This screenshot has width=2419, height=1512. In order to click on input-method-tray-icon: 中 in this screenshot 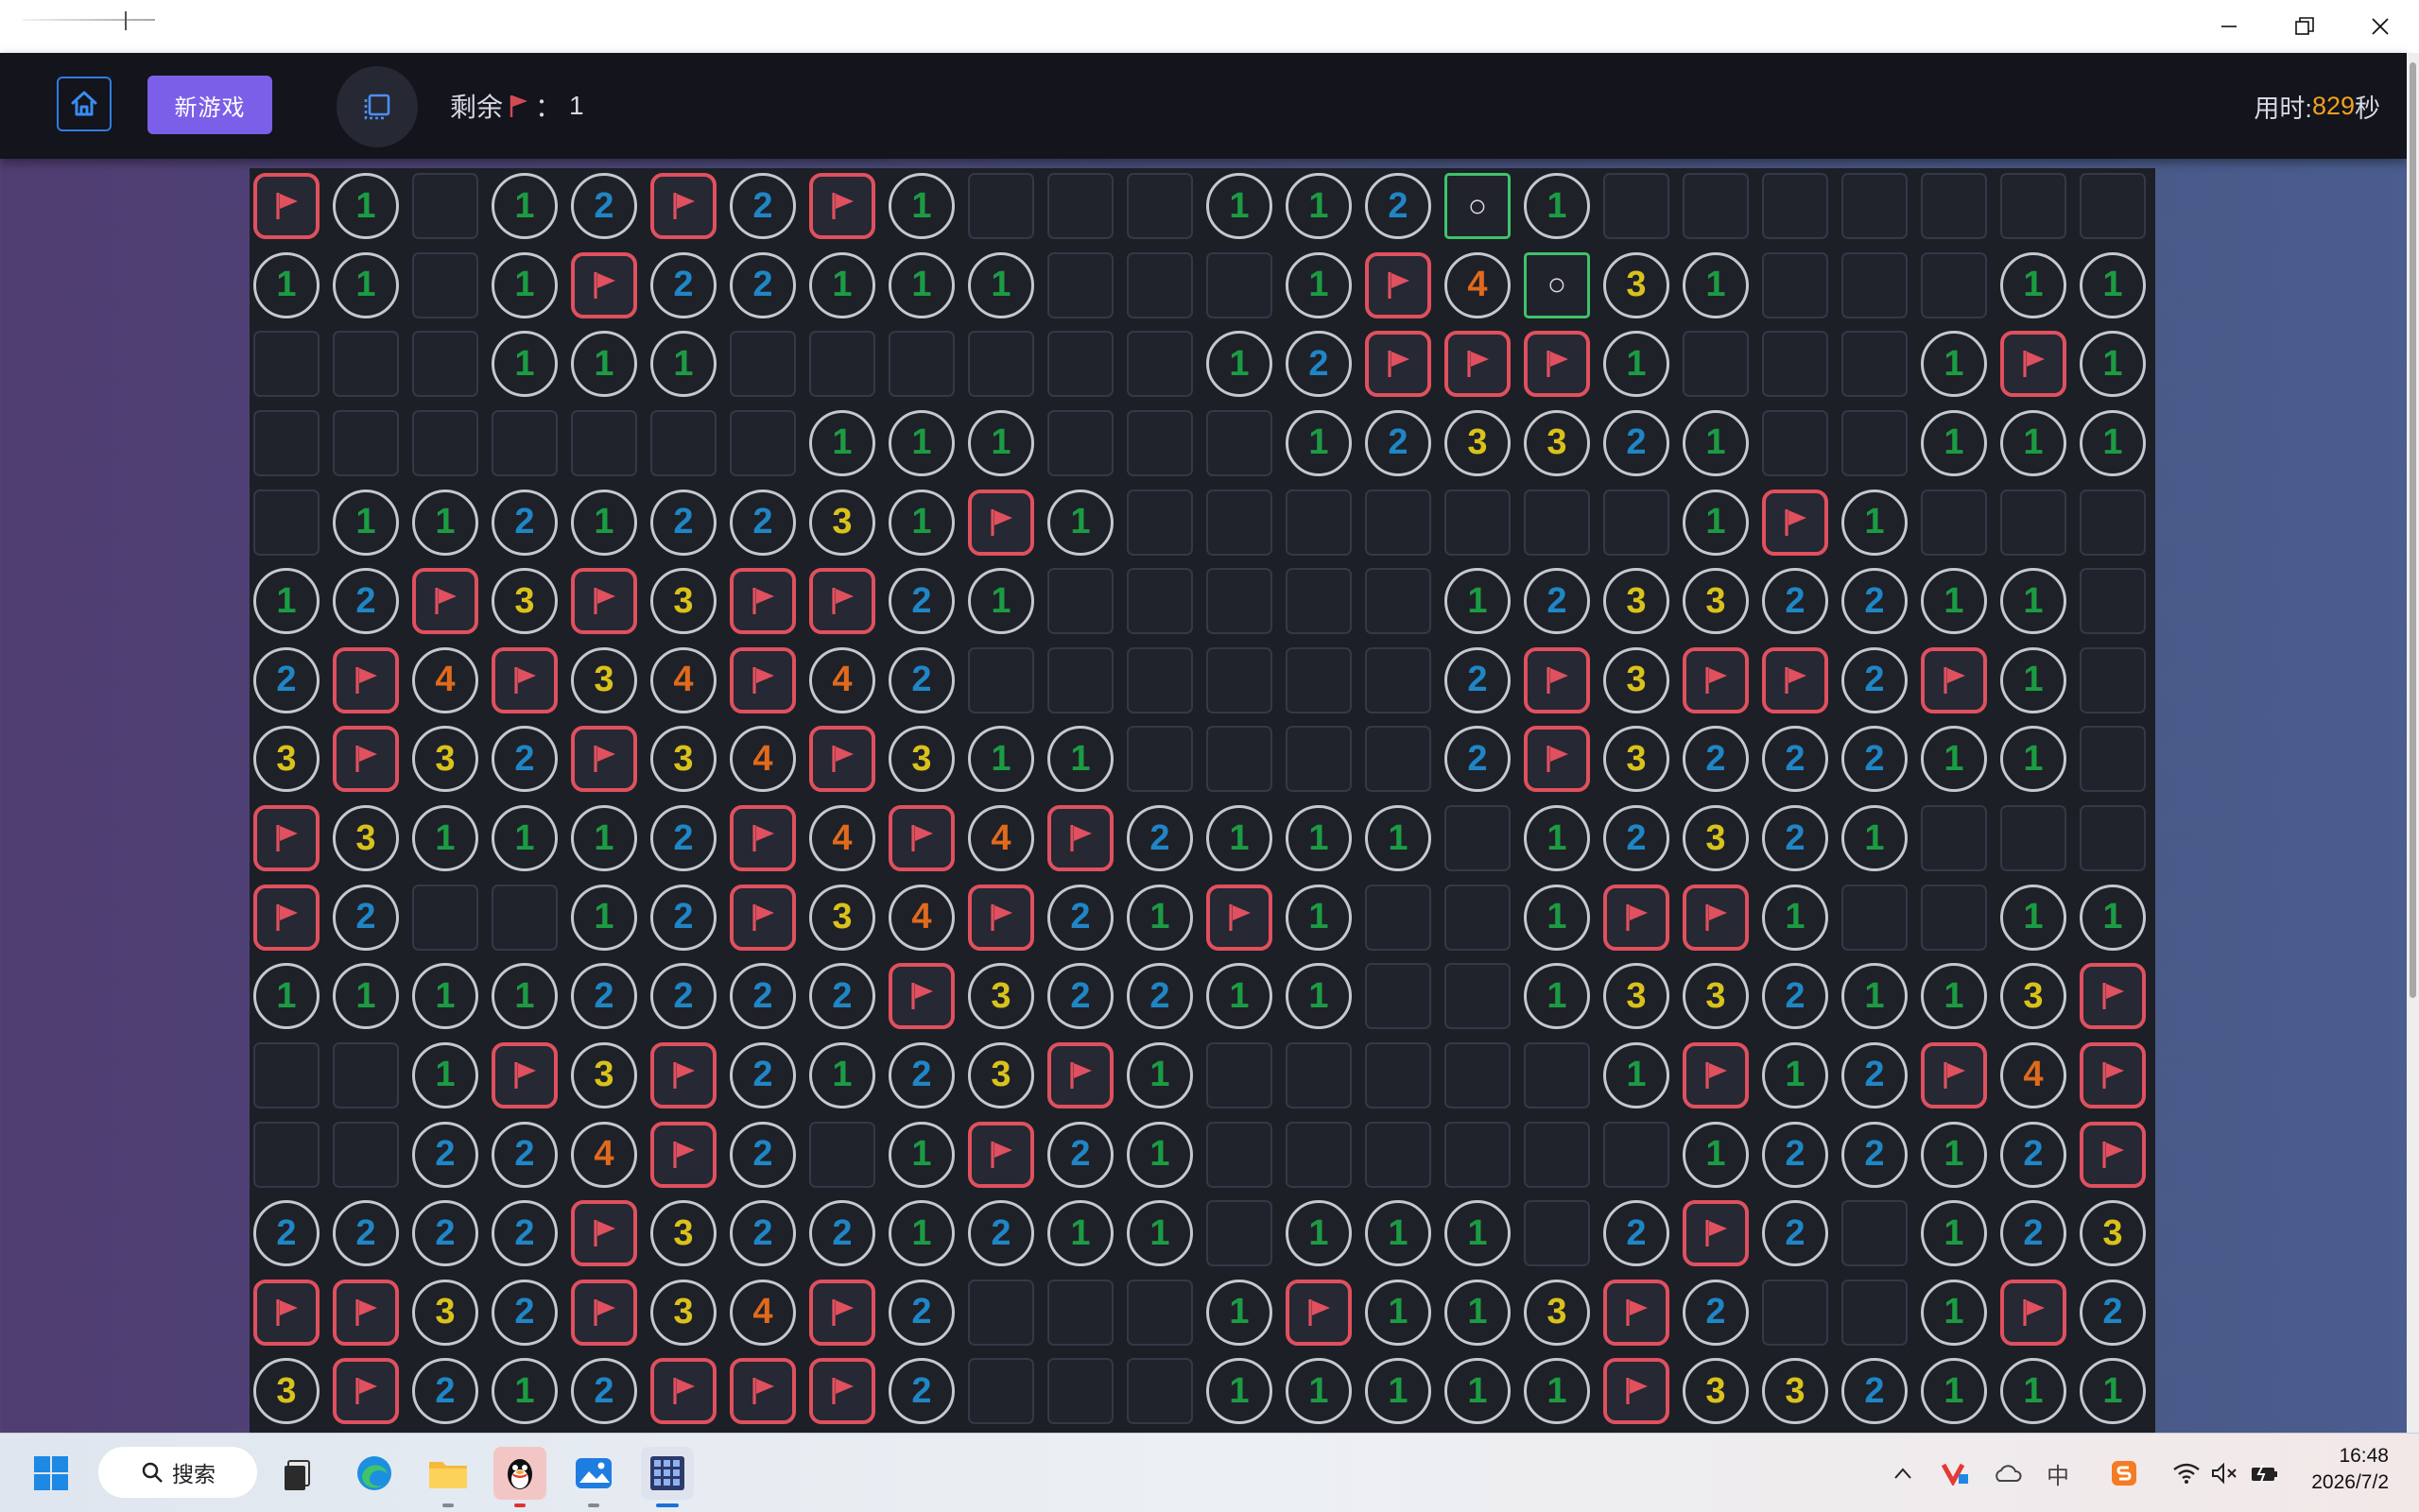, I will do `click(2058, 1473)`.